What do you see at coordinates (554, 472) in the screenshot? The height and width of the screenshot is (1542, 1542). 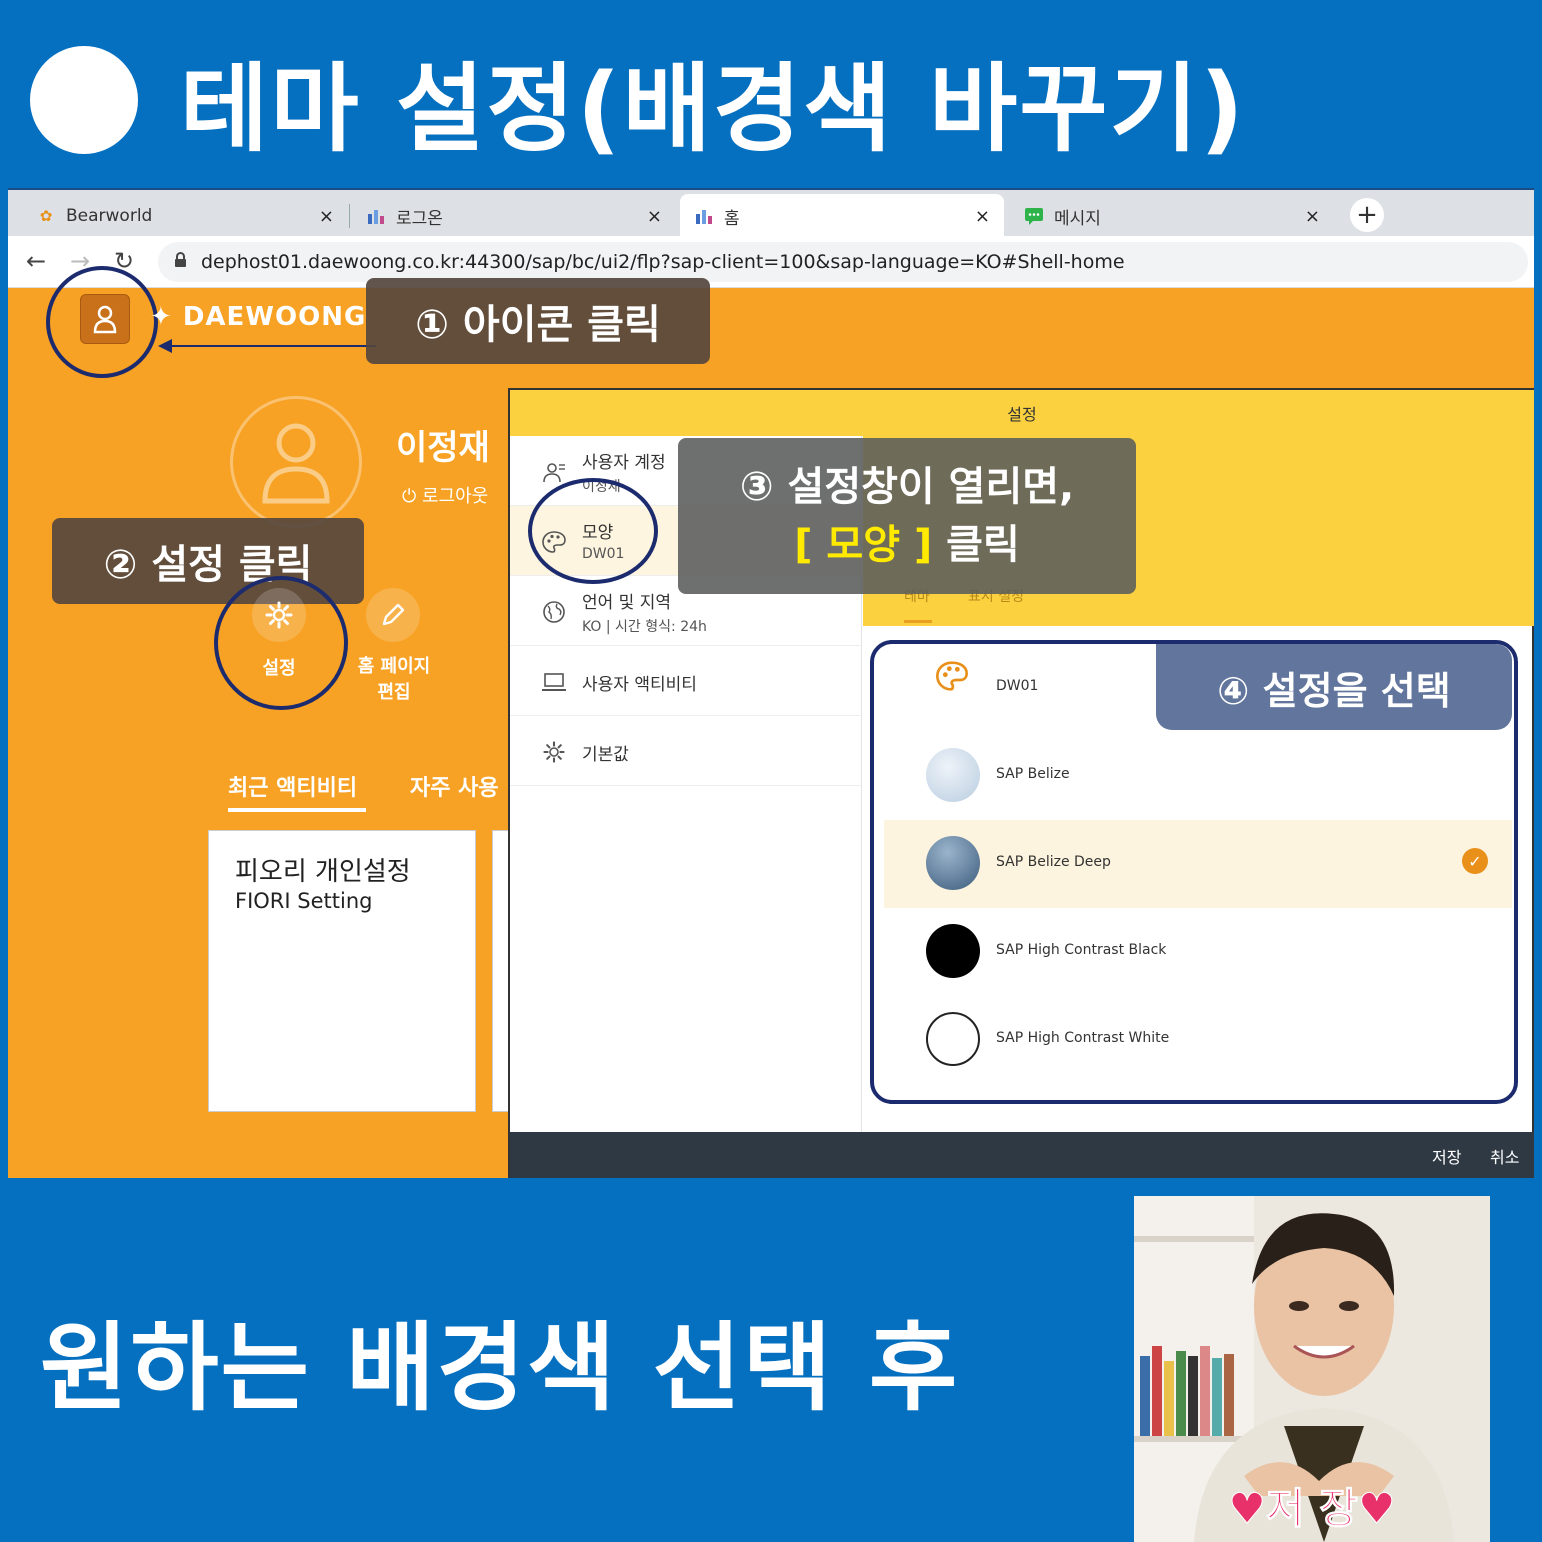 I see `user-account-icon` at bounding box center [554, 472].